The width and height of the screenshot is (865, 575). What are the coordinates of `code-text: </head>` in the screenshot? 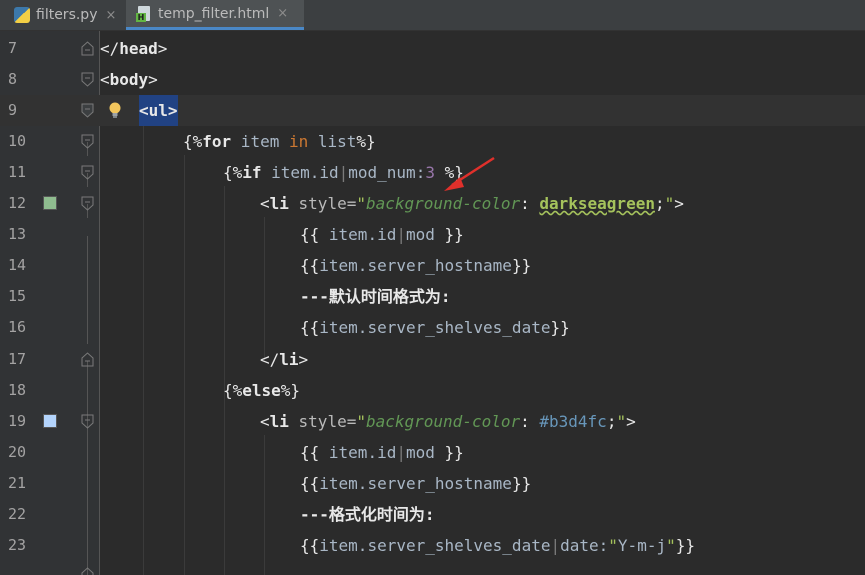 It's located at (134, 48).